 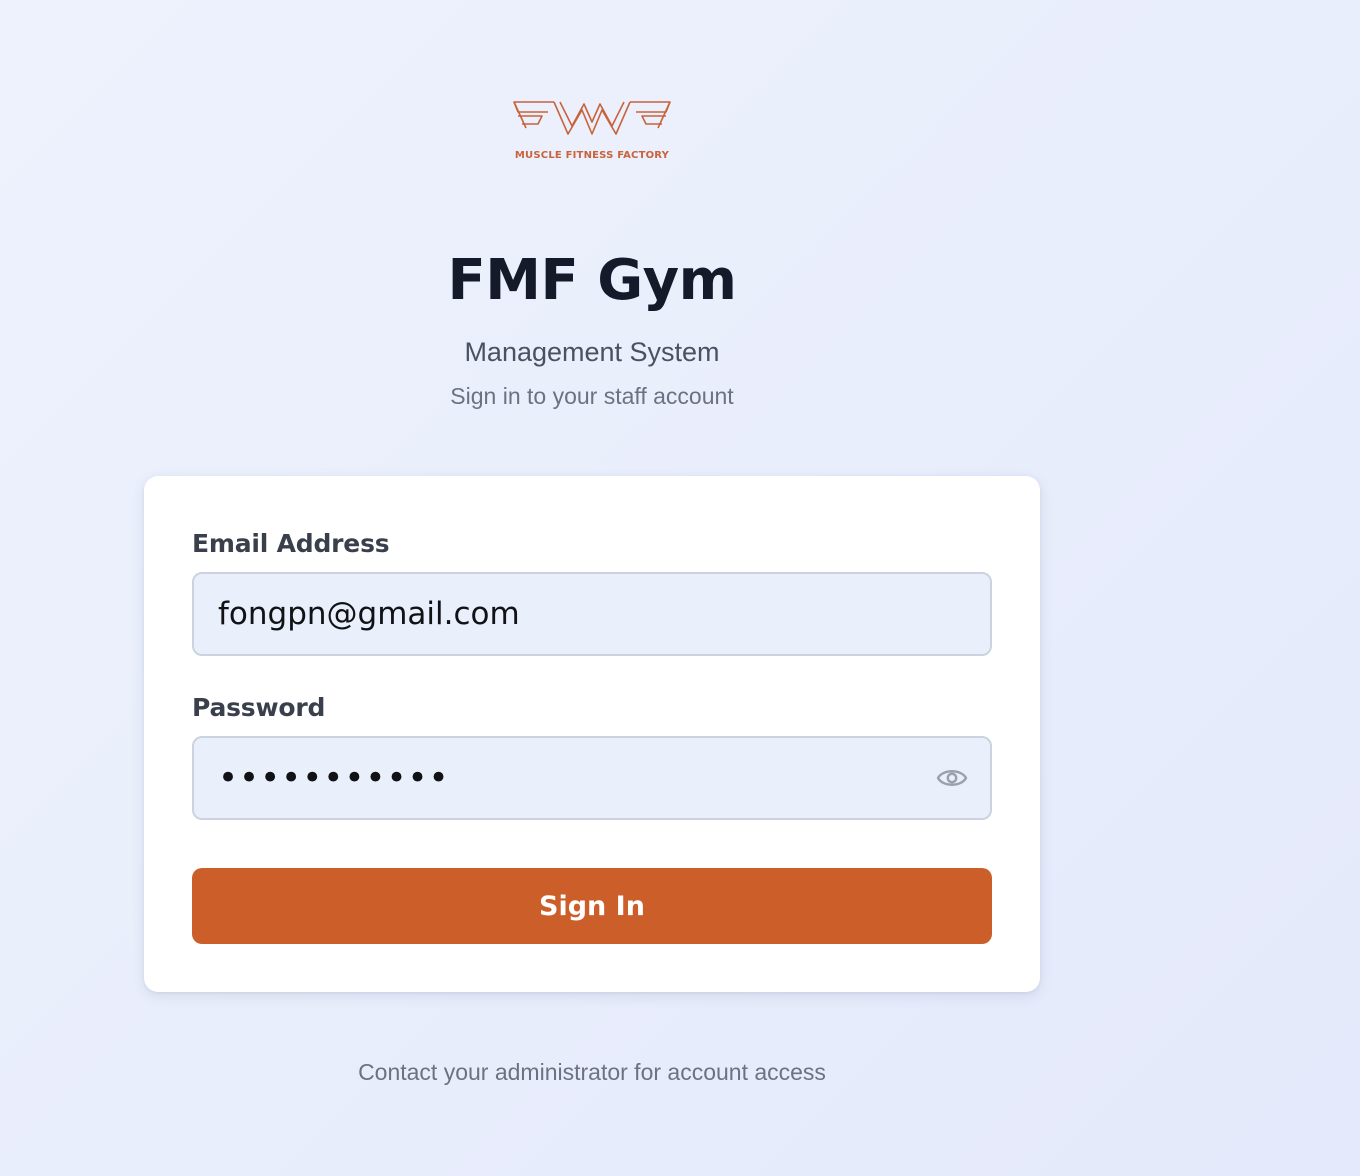 I want to click on logo-text: MUSCLE FITNESS FACTORY, so click(x=592, y=155).